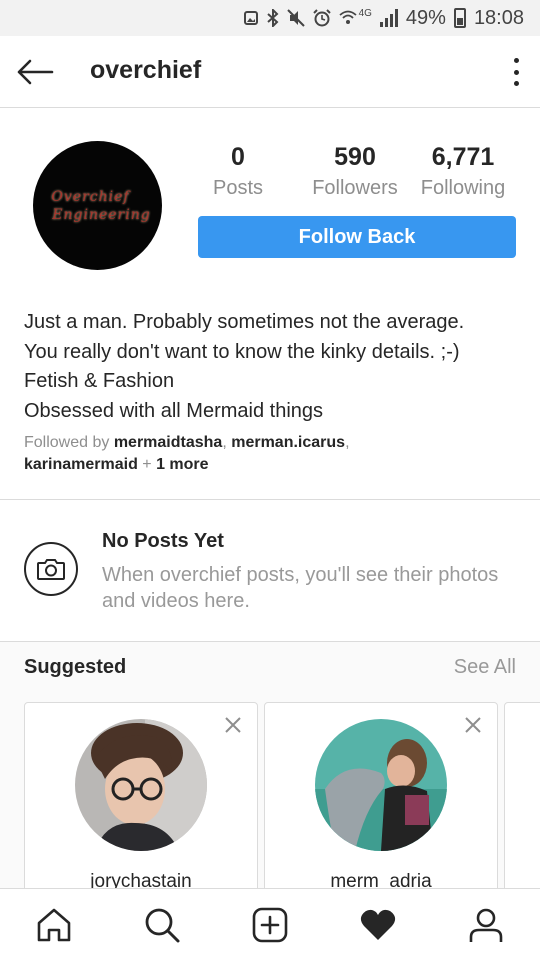  What do you see at coordinates (355, 157) in the screenshot?
I see `followers-count: 590` at bounding box center [355, 157].